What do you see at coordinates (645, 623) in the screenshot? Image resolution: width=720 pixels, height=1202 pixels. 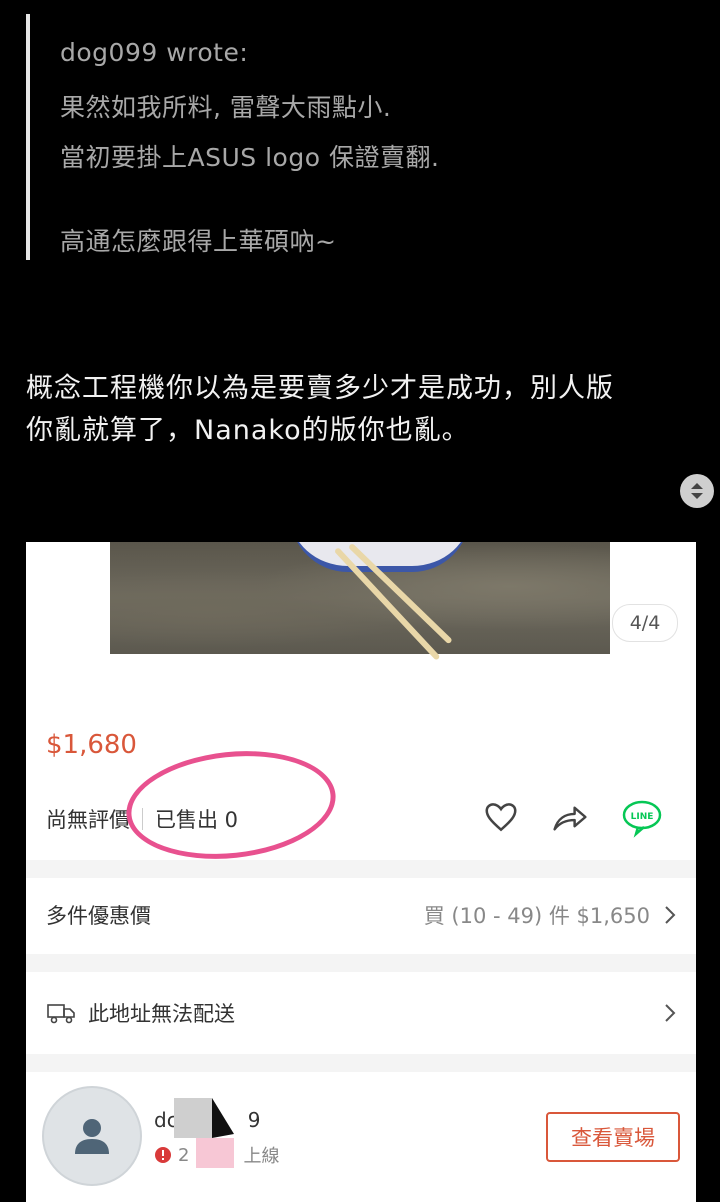 I see `image-pager: 4/4` at bounding box center [645, 623].